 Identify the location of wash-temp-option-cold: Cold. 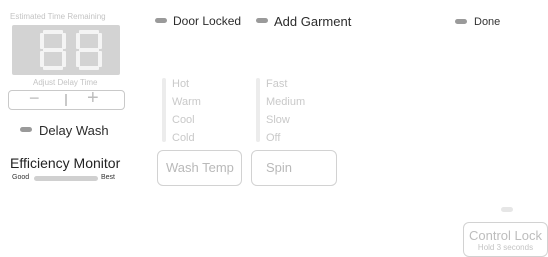
(183, 138).